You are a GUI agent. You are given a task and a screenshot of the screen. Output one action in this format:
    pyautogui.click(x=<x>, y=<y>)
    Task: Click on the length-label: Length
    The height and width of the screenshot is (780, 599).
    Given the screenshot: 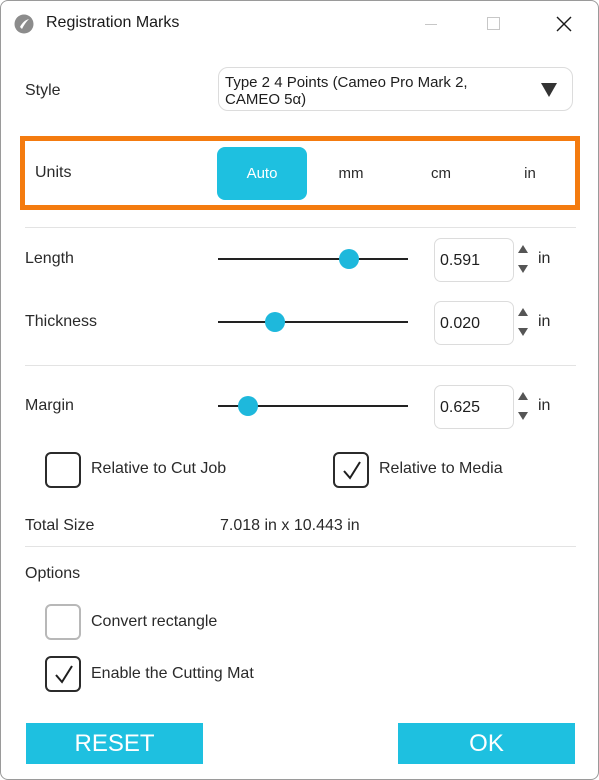 What is the action you would take?
    pyautogui.click(x=49, y=258)
    